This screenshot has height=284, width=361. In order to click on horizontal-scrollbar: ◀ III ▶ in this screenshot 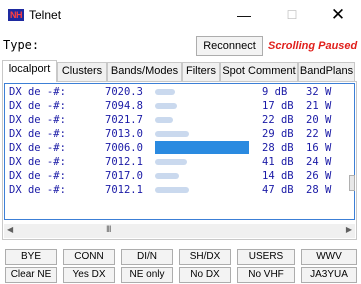, I will do `click(179, 231)`.